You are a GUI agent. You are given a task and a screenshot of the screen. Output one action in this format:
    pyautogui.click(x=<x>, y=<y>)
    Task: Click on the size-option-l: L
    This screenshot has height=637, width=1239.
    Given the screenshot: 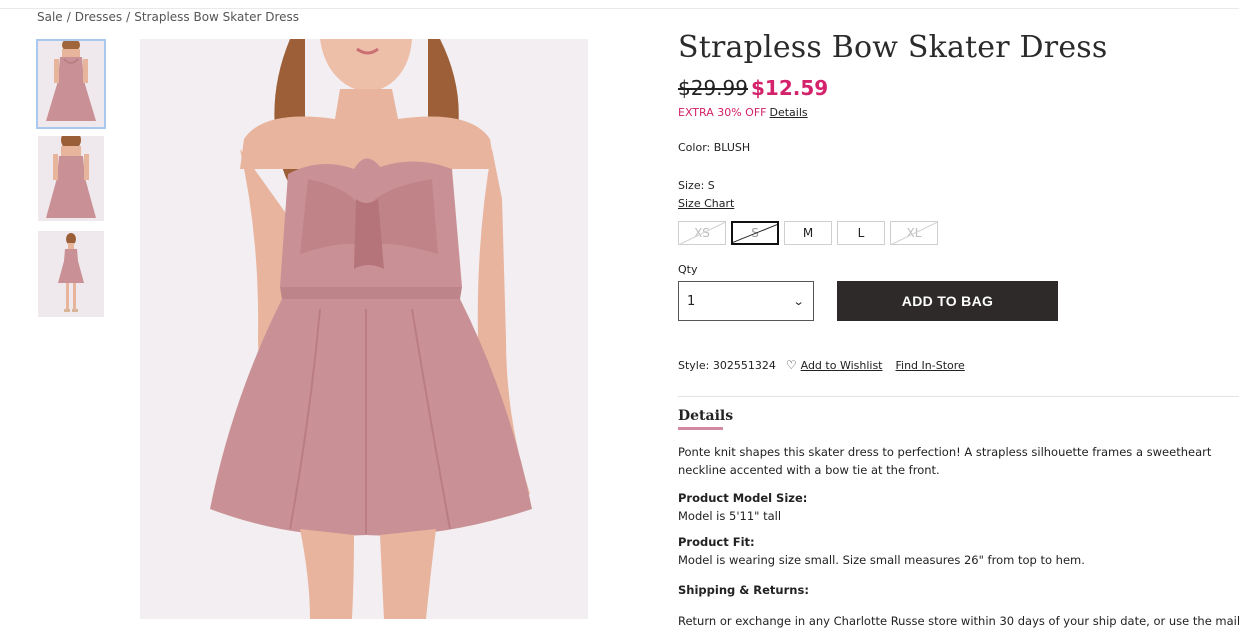 What is the action you would take?
    pyautogui.click(x=861, y=233)
    